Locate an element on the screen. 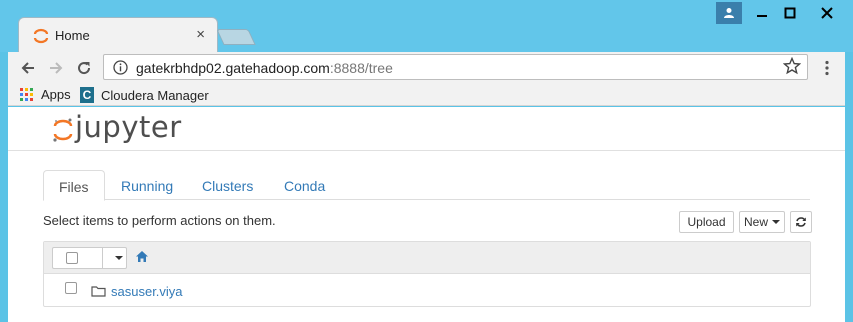 This screenshot has width=853, height=322. bookmark-label: Apps is located at coordinates (56, 94).